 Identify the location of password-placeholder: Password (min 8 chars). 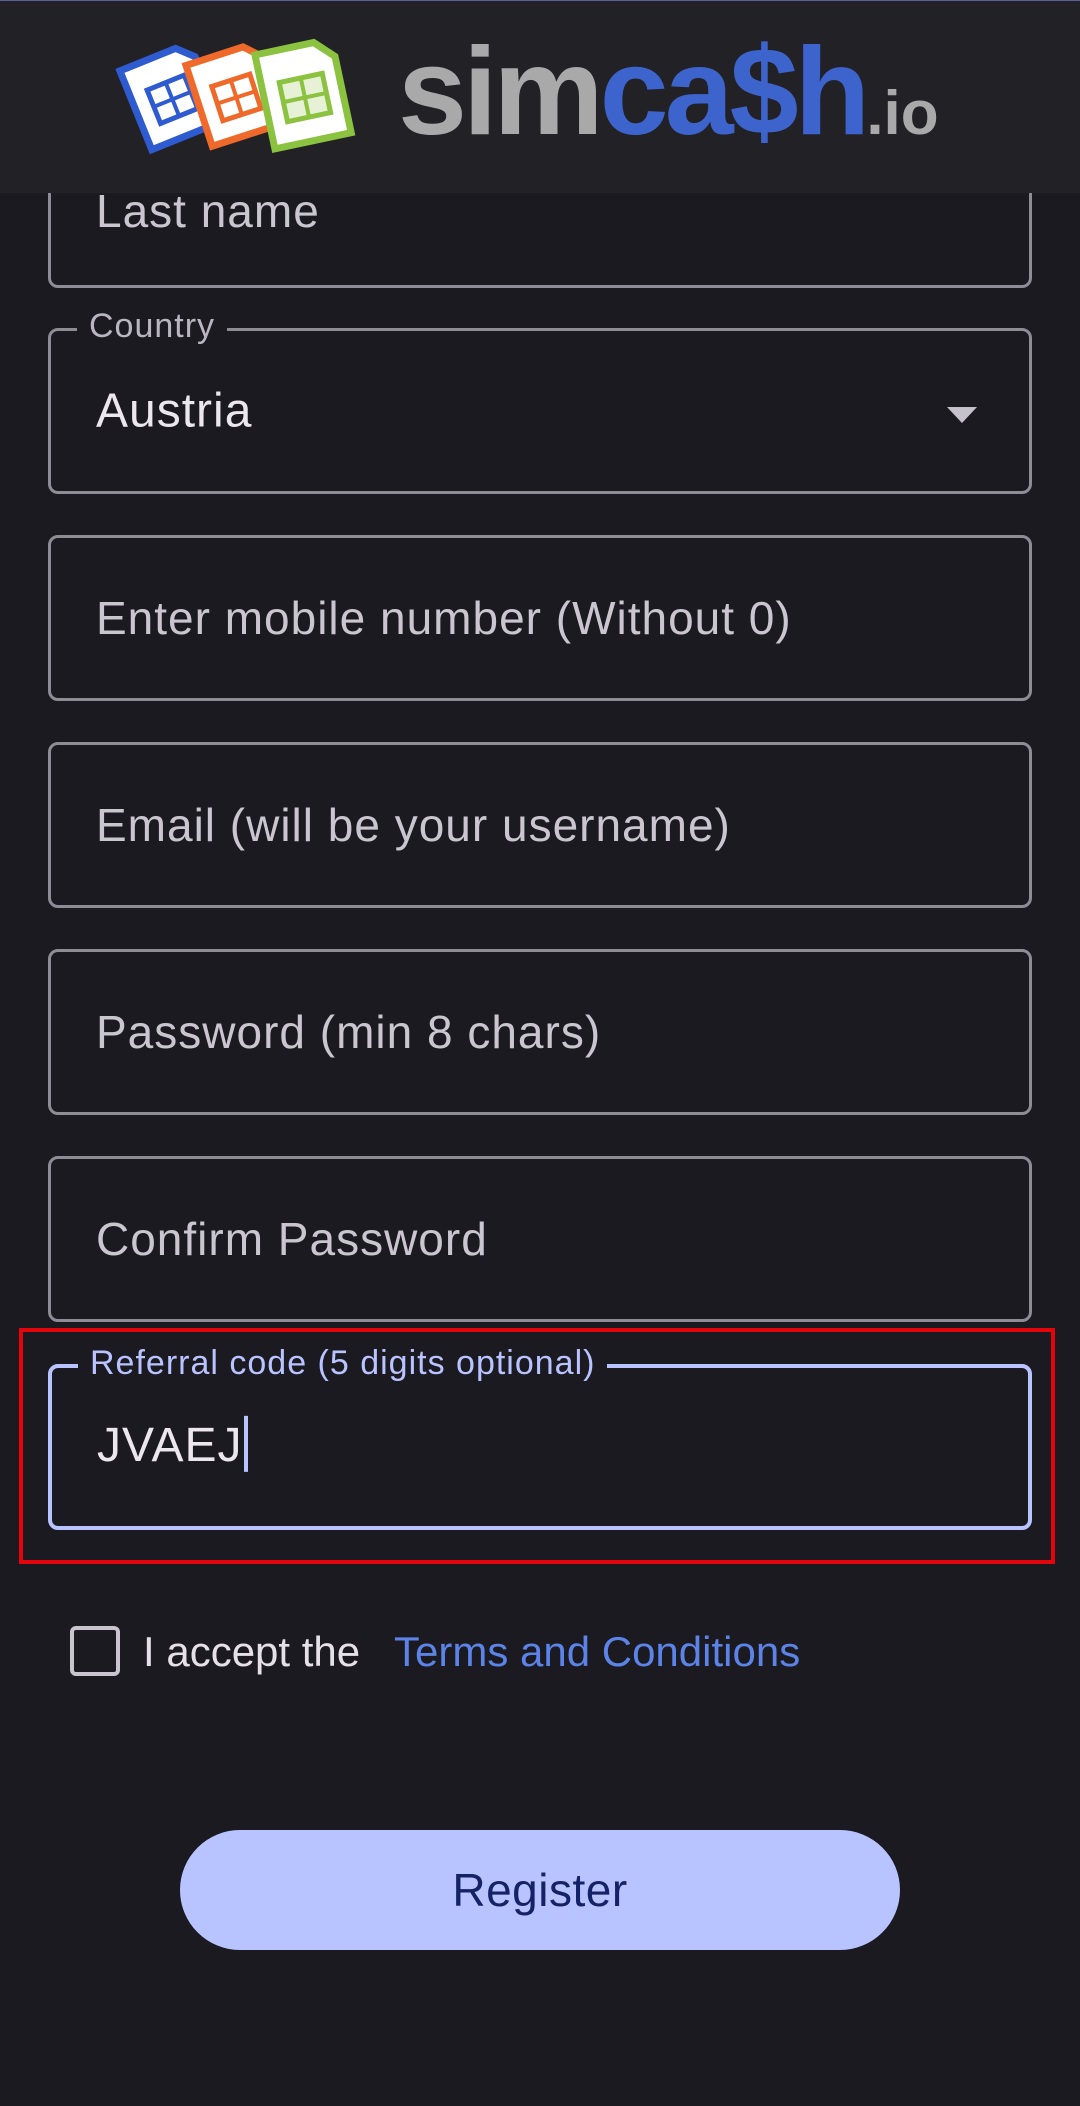
(349, 1032).